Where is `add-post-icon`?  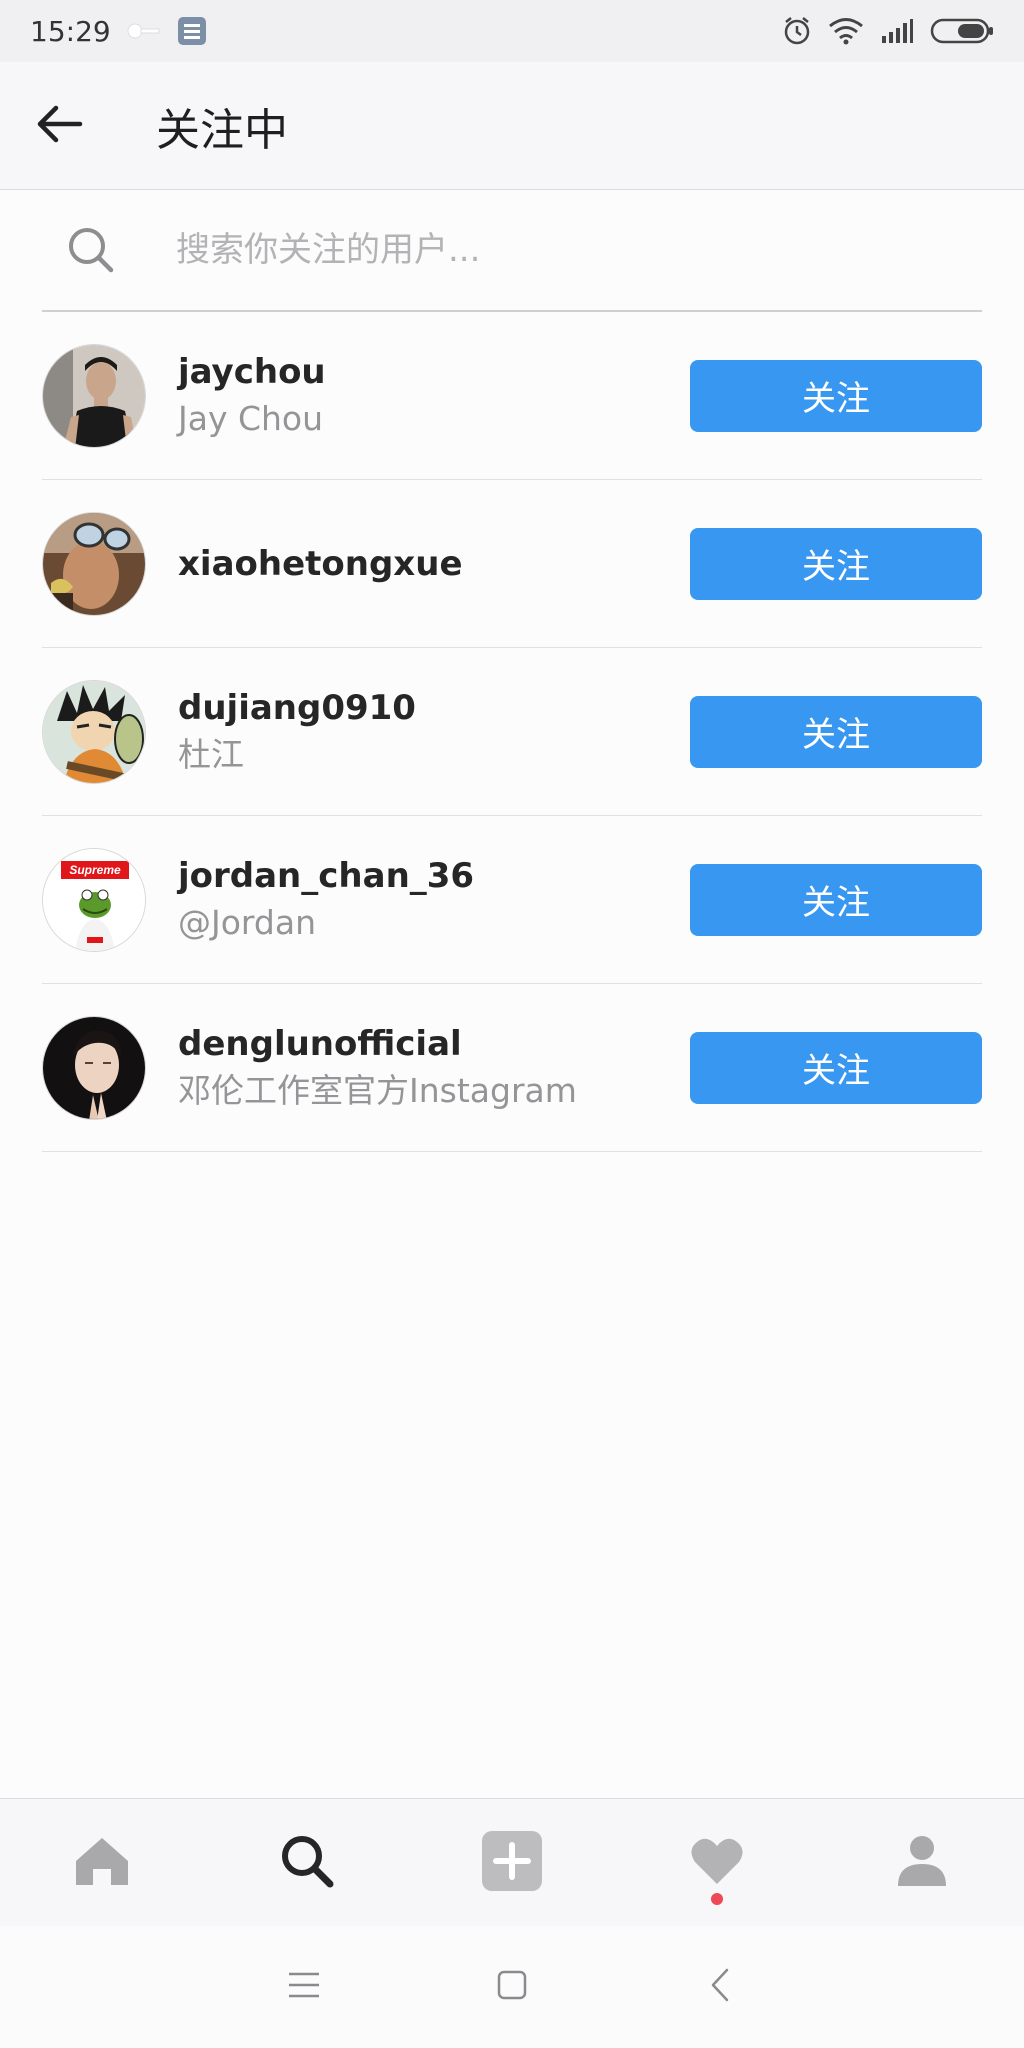
add-post-icon is located at coordinates (512, 1863).